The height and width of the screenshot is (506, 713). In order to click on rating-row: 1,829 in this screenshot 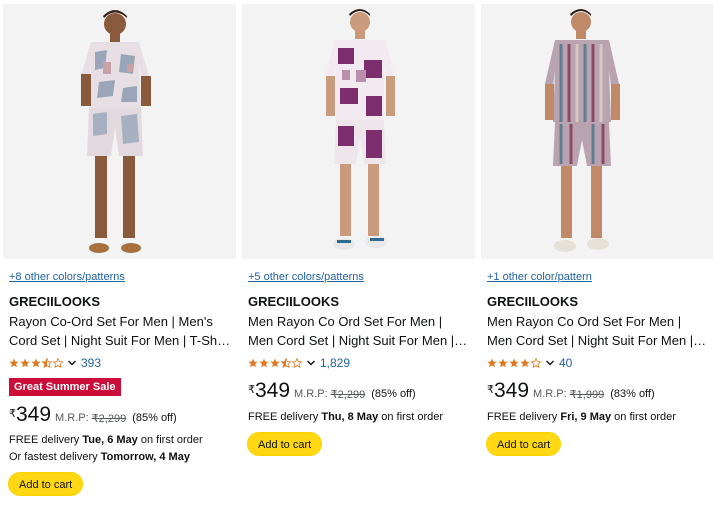, I will do `click(299, 363)`.